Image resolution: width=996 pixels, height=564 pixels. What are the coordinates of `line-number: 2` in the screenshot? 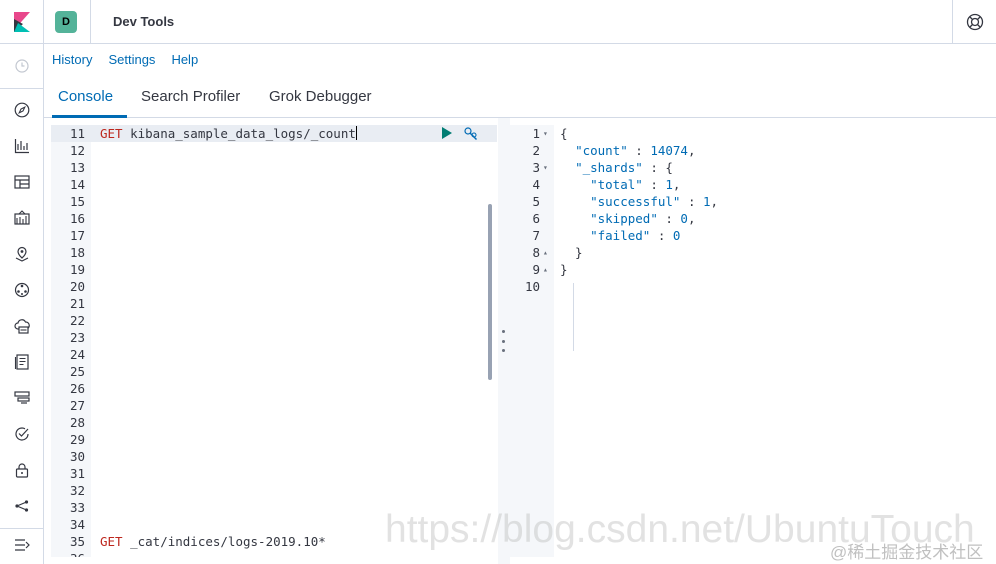 It's located at (536, 150).